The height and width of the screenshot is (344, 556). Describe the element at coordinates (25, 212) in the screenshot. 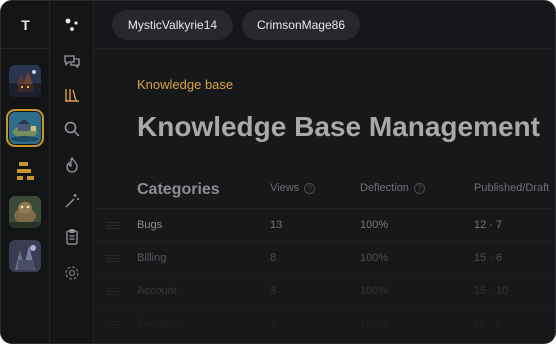

I see `creature-thumbnail` at that location.